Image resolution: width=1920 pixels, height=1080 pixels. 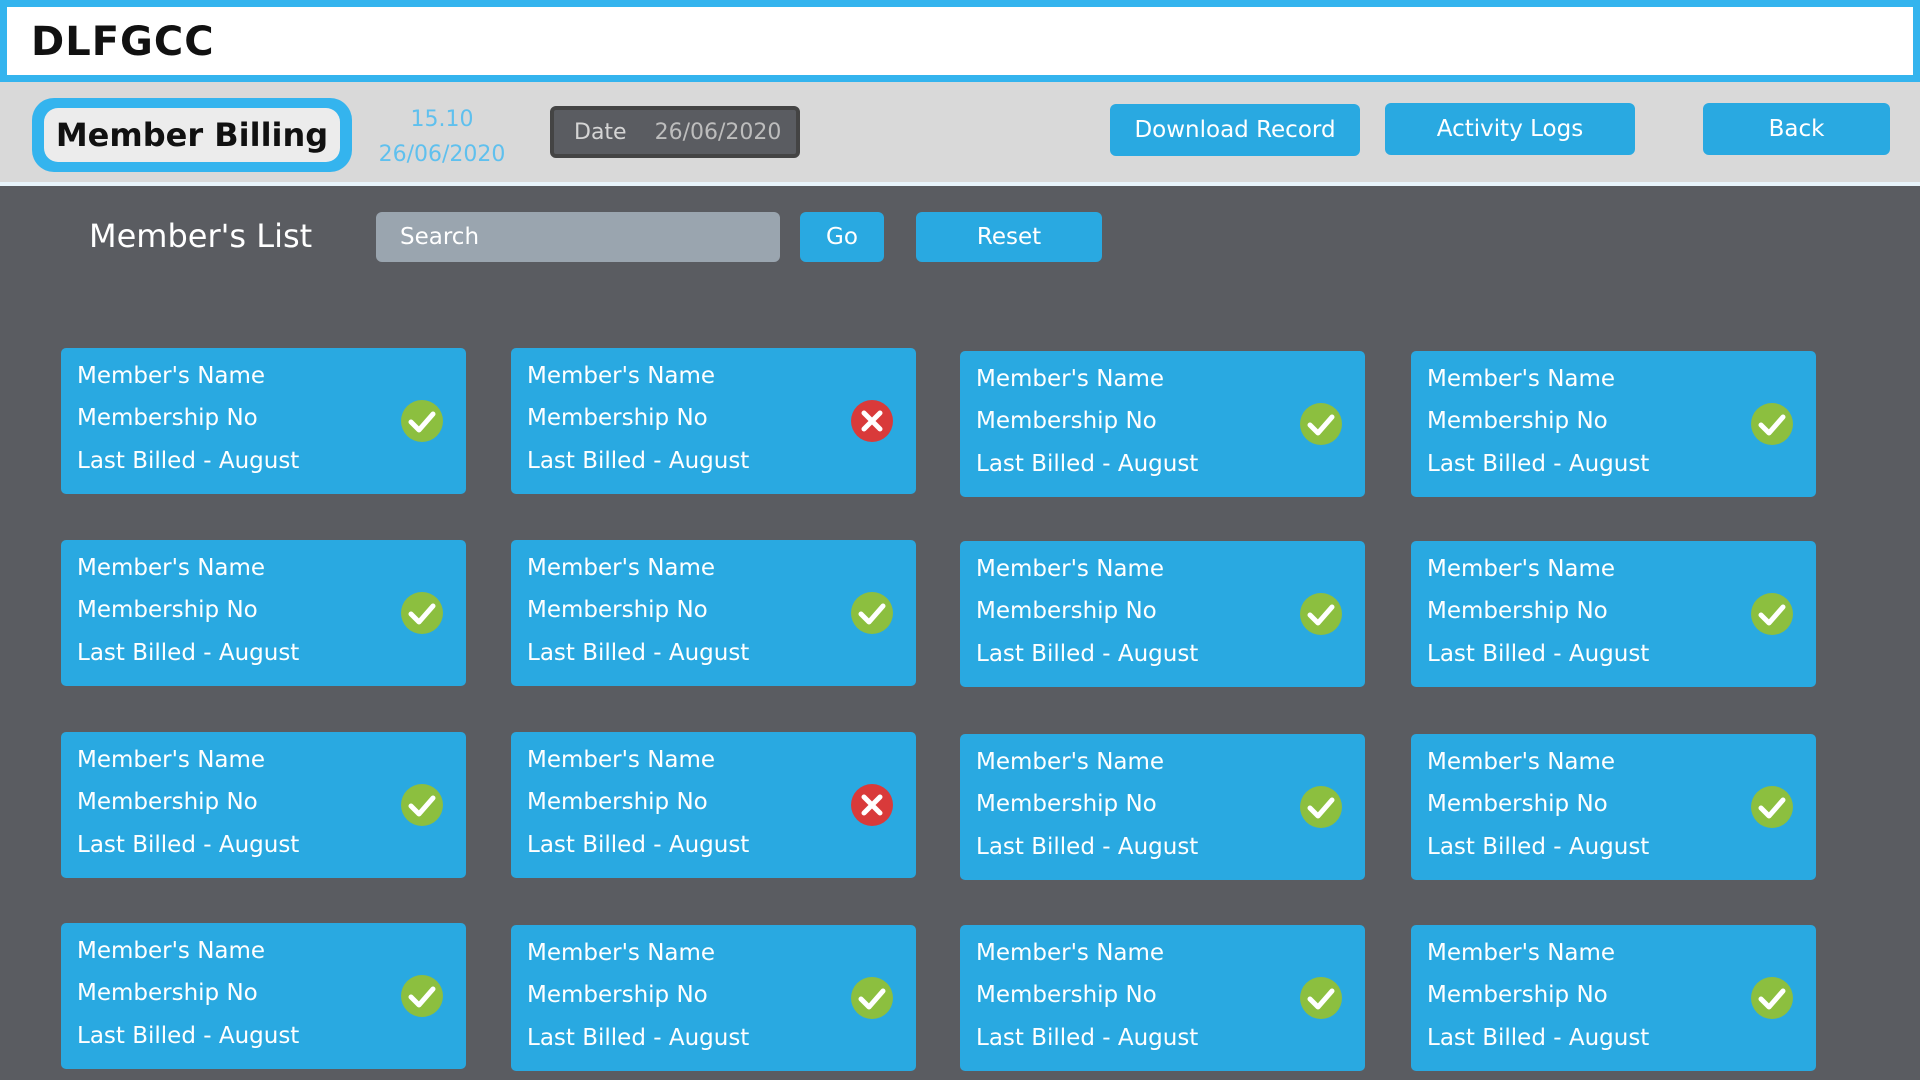 What do you see at coordinates (442, 154) in the screenshot?
I see `date-text: 26/06/2020` at bounding box center [442, 154].